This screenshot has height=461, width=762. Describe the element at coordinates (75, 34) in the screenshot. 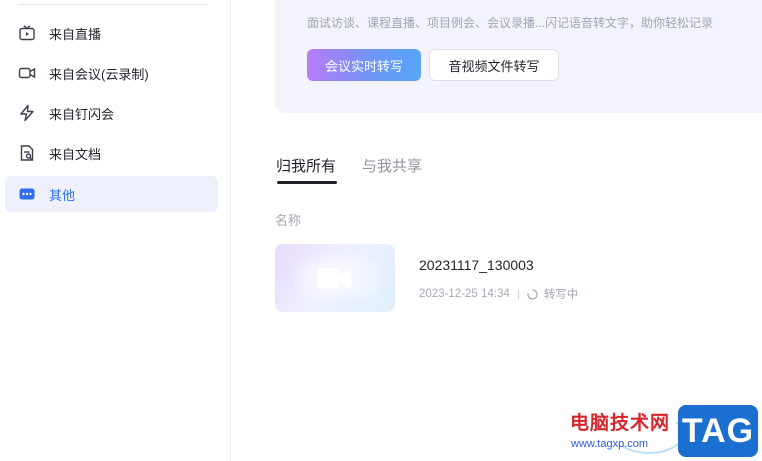

I see `sidebar-item-label: 来自直播` at that location.